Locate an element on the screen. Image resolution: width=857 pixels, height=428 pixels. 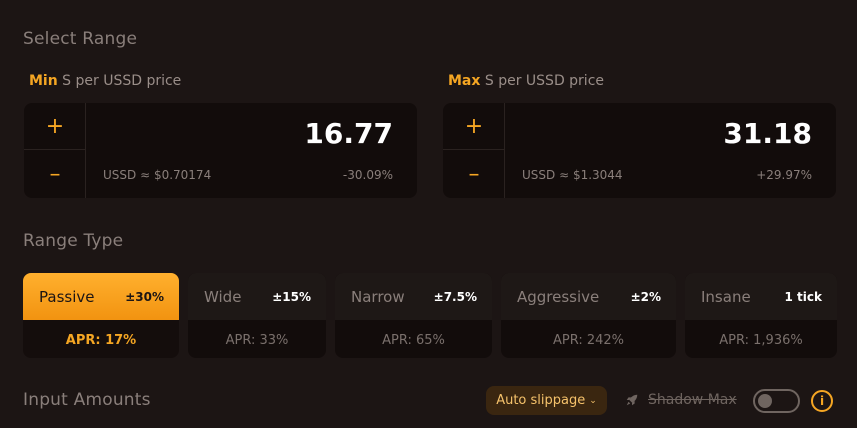
min-stepper: + – is located at coordinates (55, 150).